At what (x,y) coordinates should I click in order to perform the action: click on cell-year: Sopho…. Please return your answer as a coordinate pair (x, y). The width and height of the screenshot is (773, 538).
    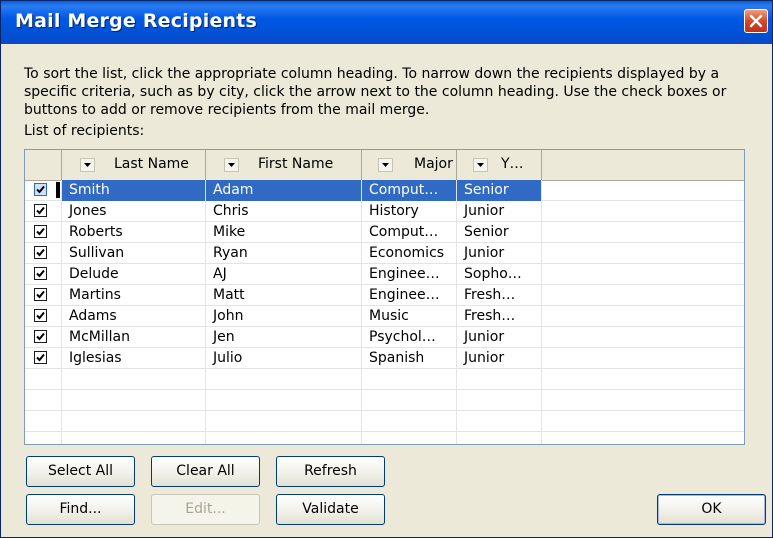
    Looking at the image, I should click on (499, 274).